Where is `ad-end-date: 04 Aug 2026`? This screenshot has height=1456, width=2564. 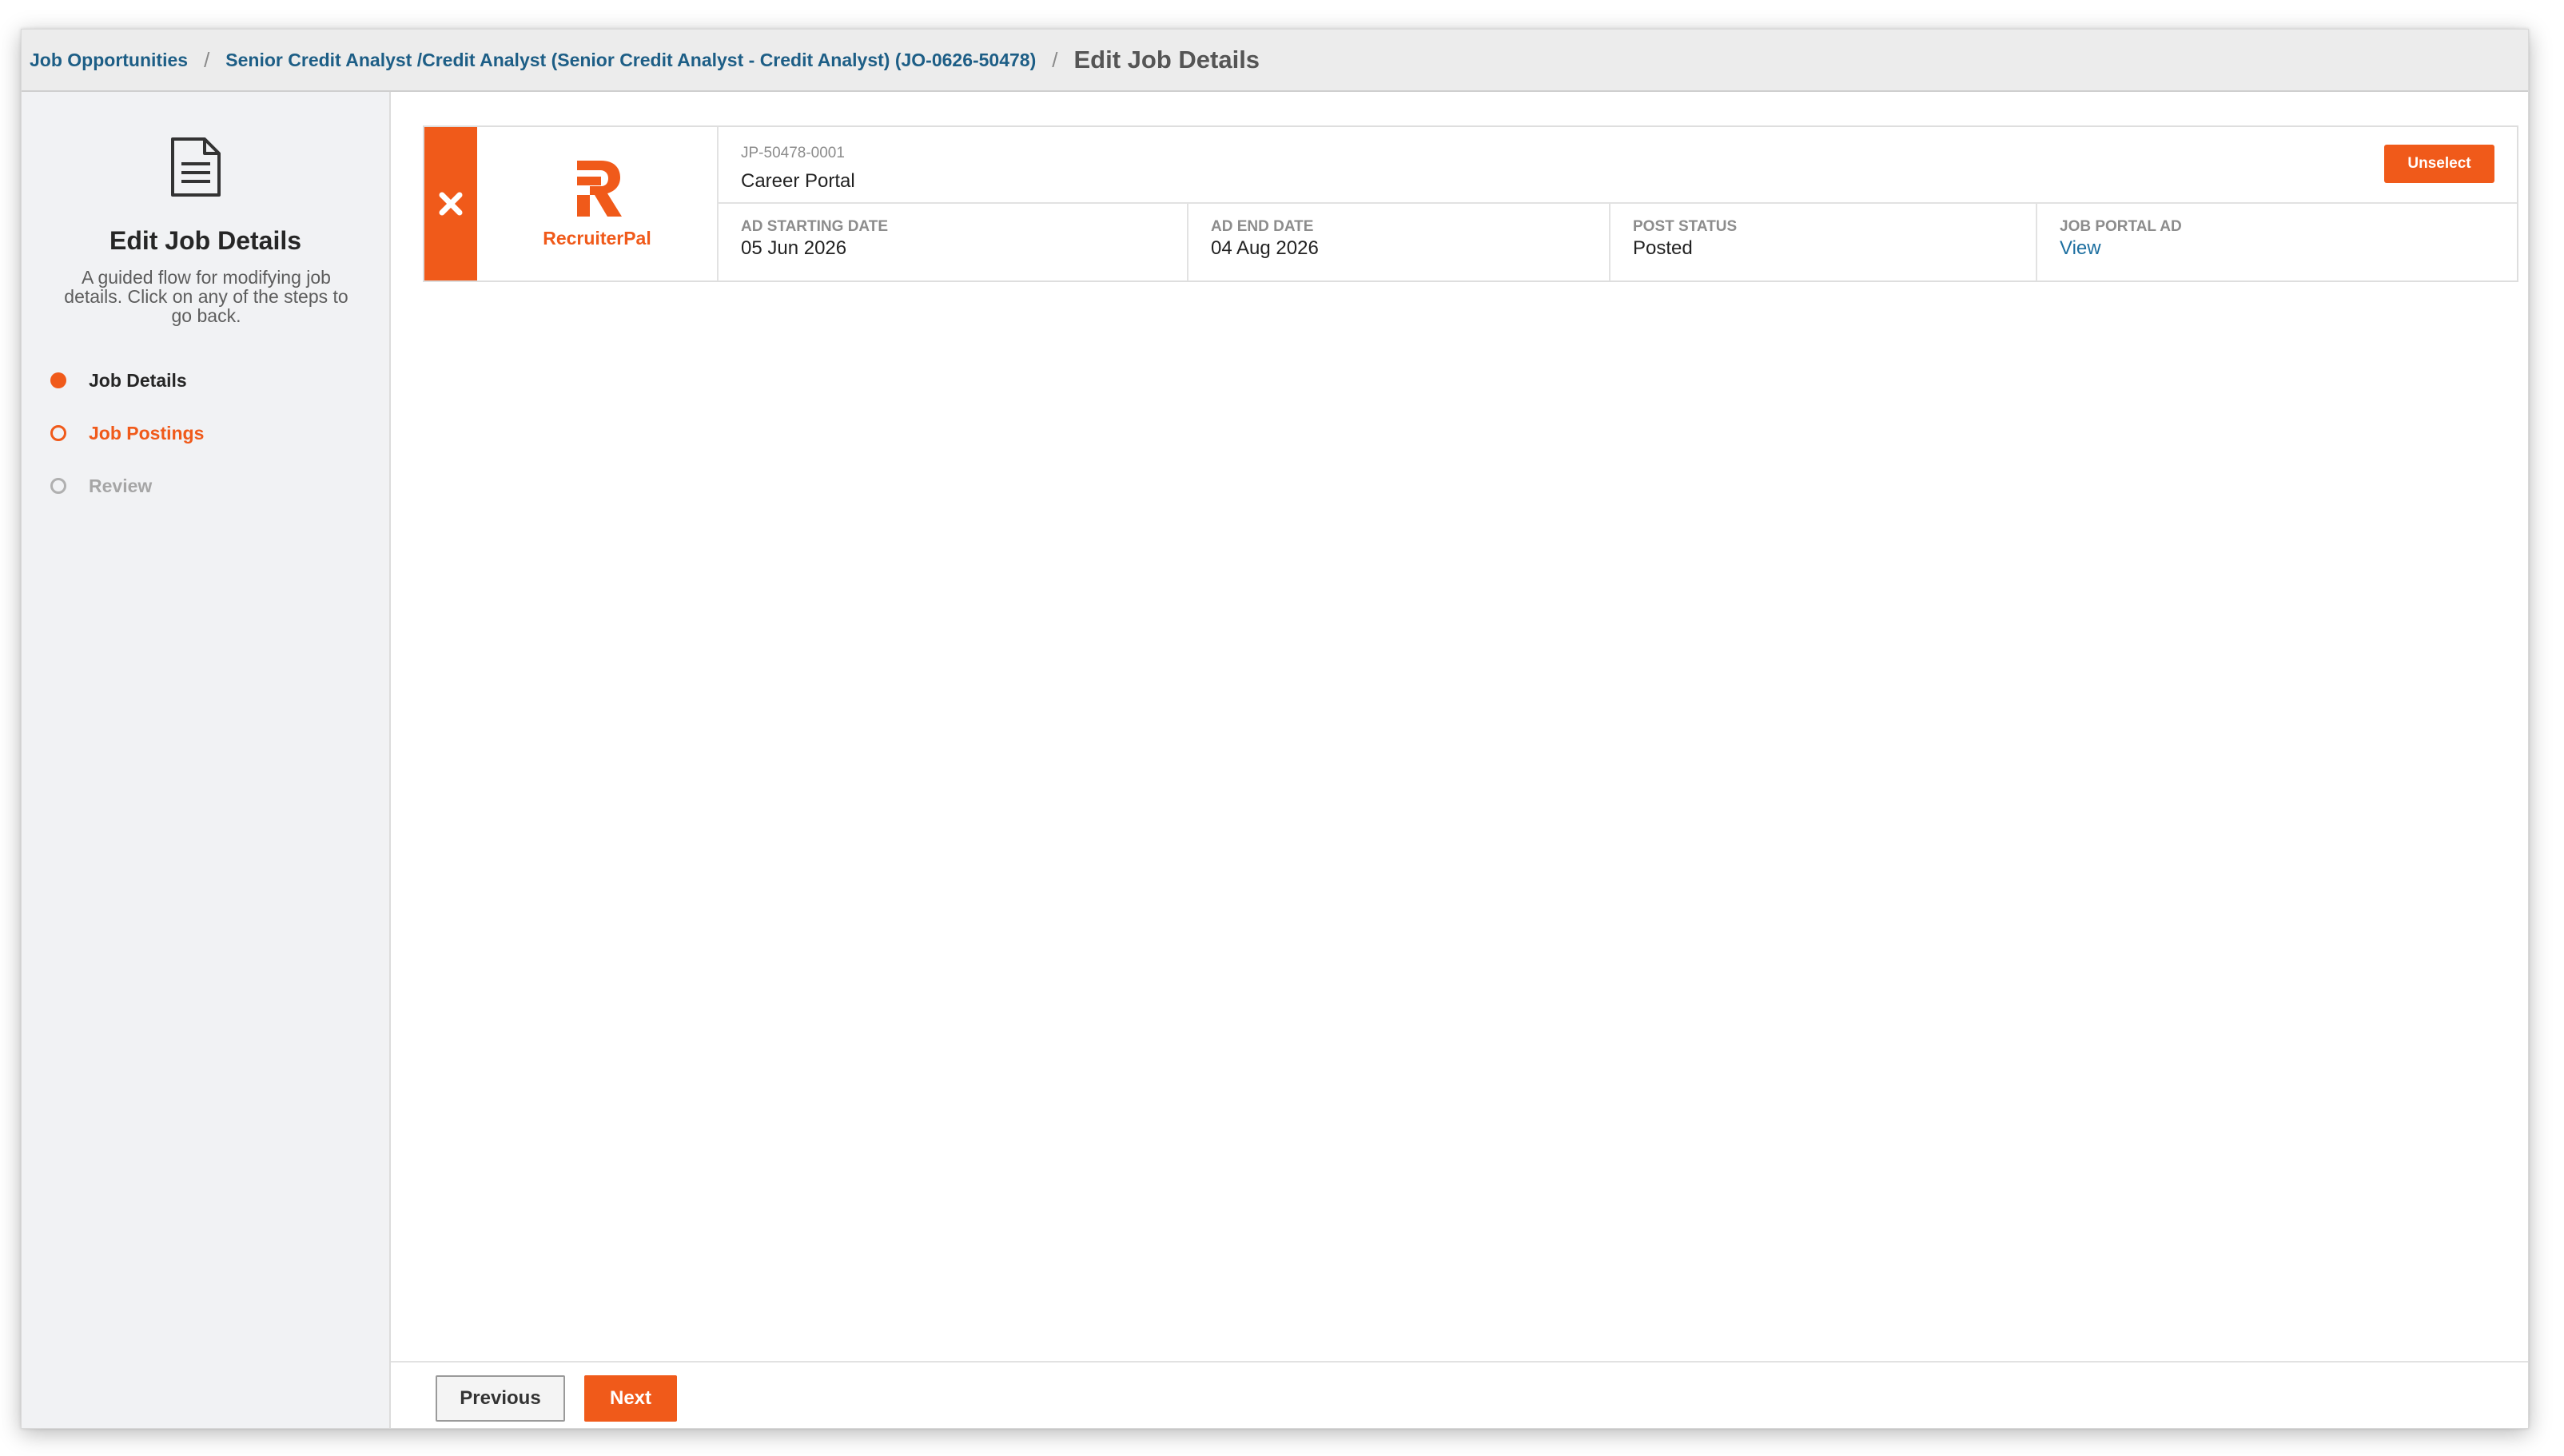
ad-end-date: 04 Aug 2026 is located at coordinates (1265, 248).